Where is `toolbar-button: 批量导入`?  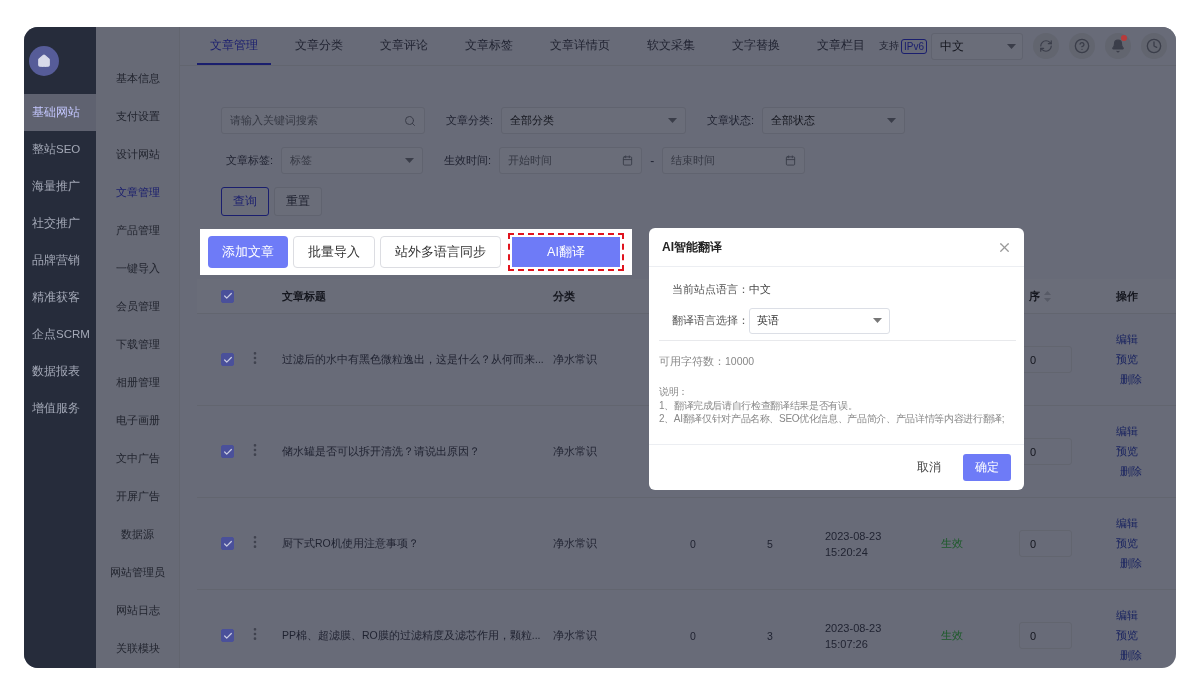
toolbar-button: 批量导入 is located at coordinates (334, 252).